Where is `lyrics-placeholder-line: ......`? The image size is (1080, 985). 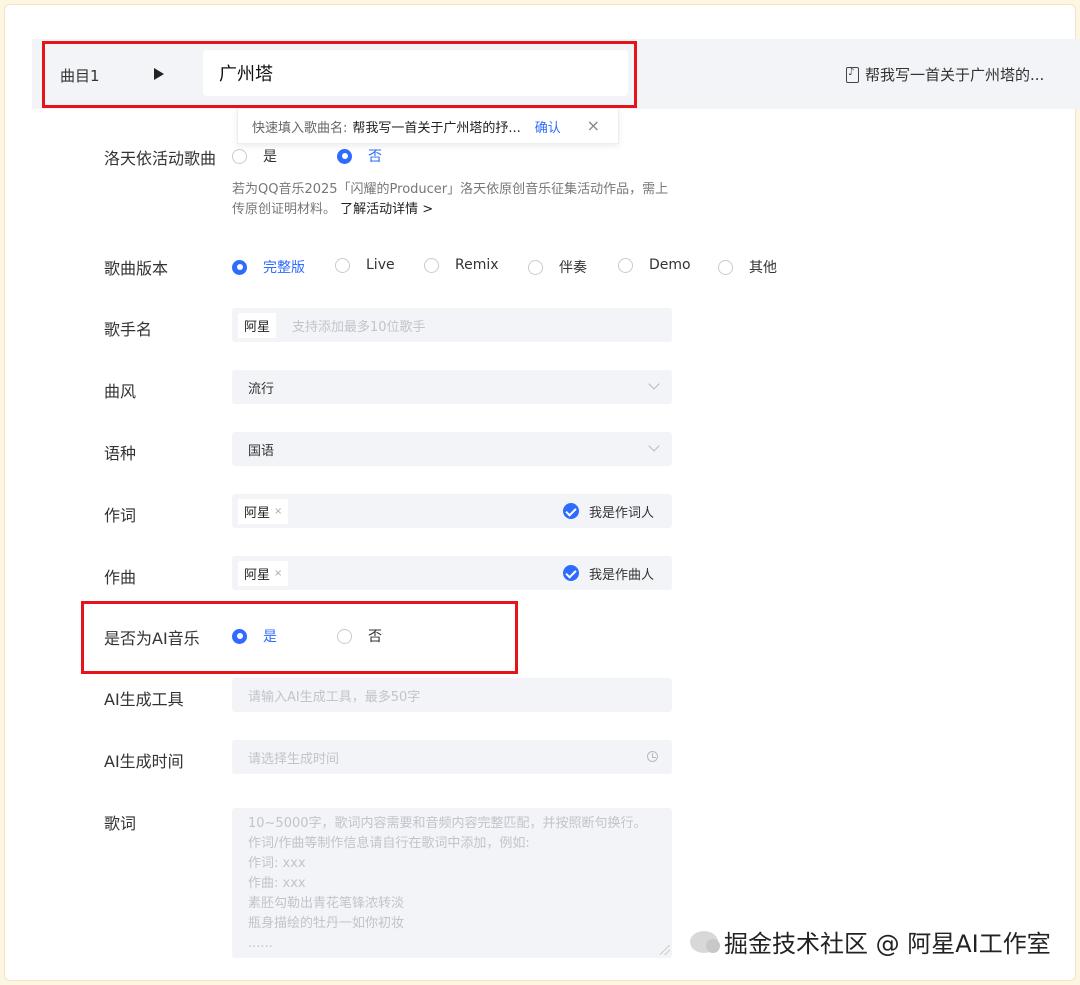 lyrics-placeholder-line: ...... is located at coordinates (260, 943).